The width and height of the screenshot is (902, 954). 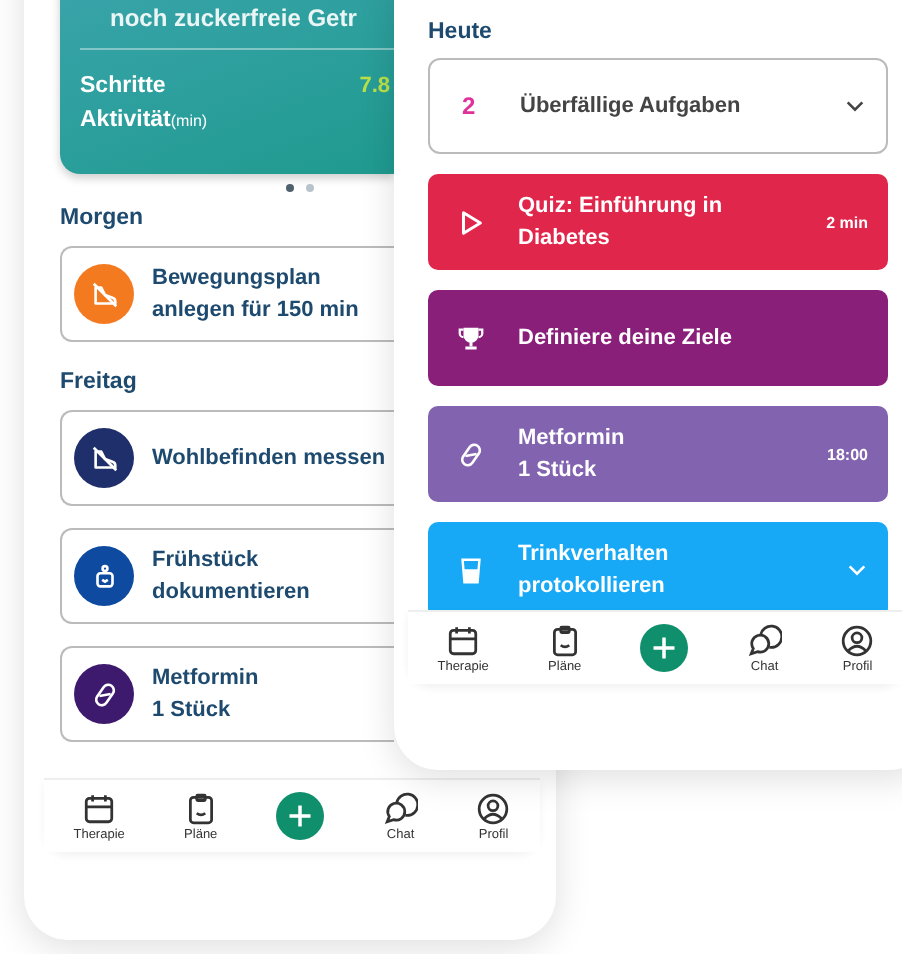 I want to click on trophy-icon, so click(x=471, y=338).